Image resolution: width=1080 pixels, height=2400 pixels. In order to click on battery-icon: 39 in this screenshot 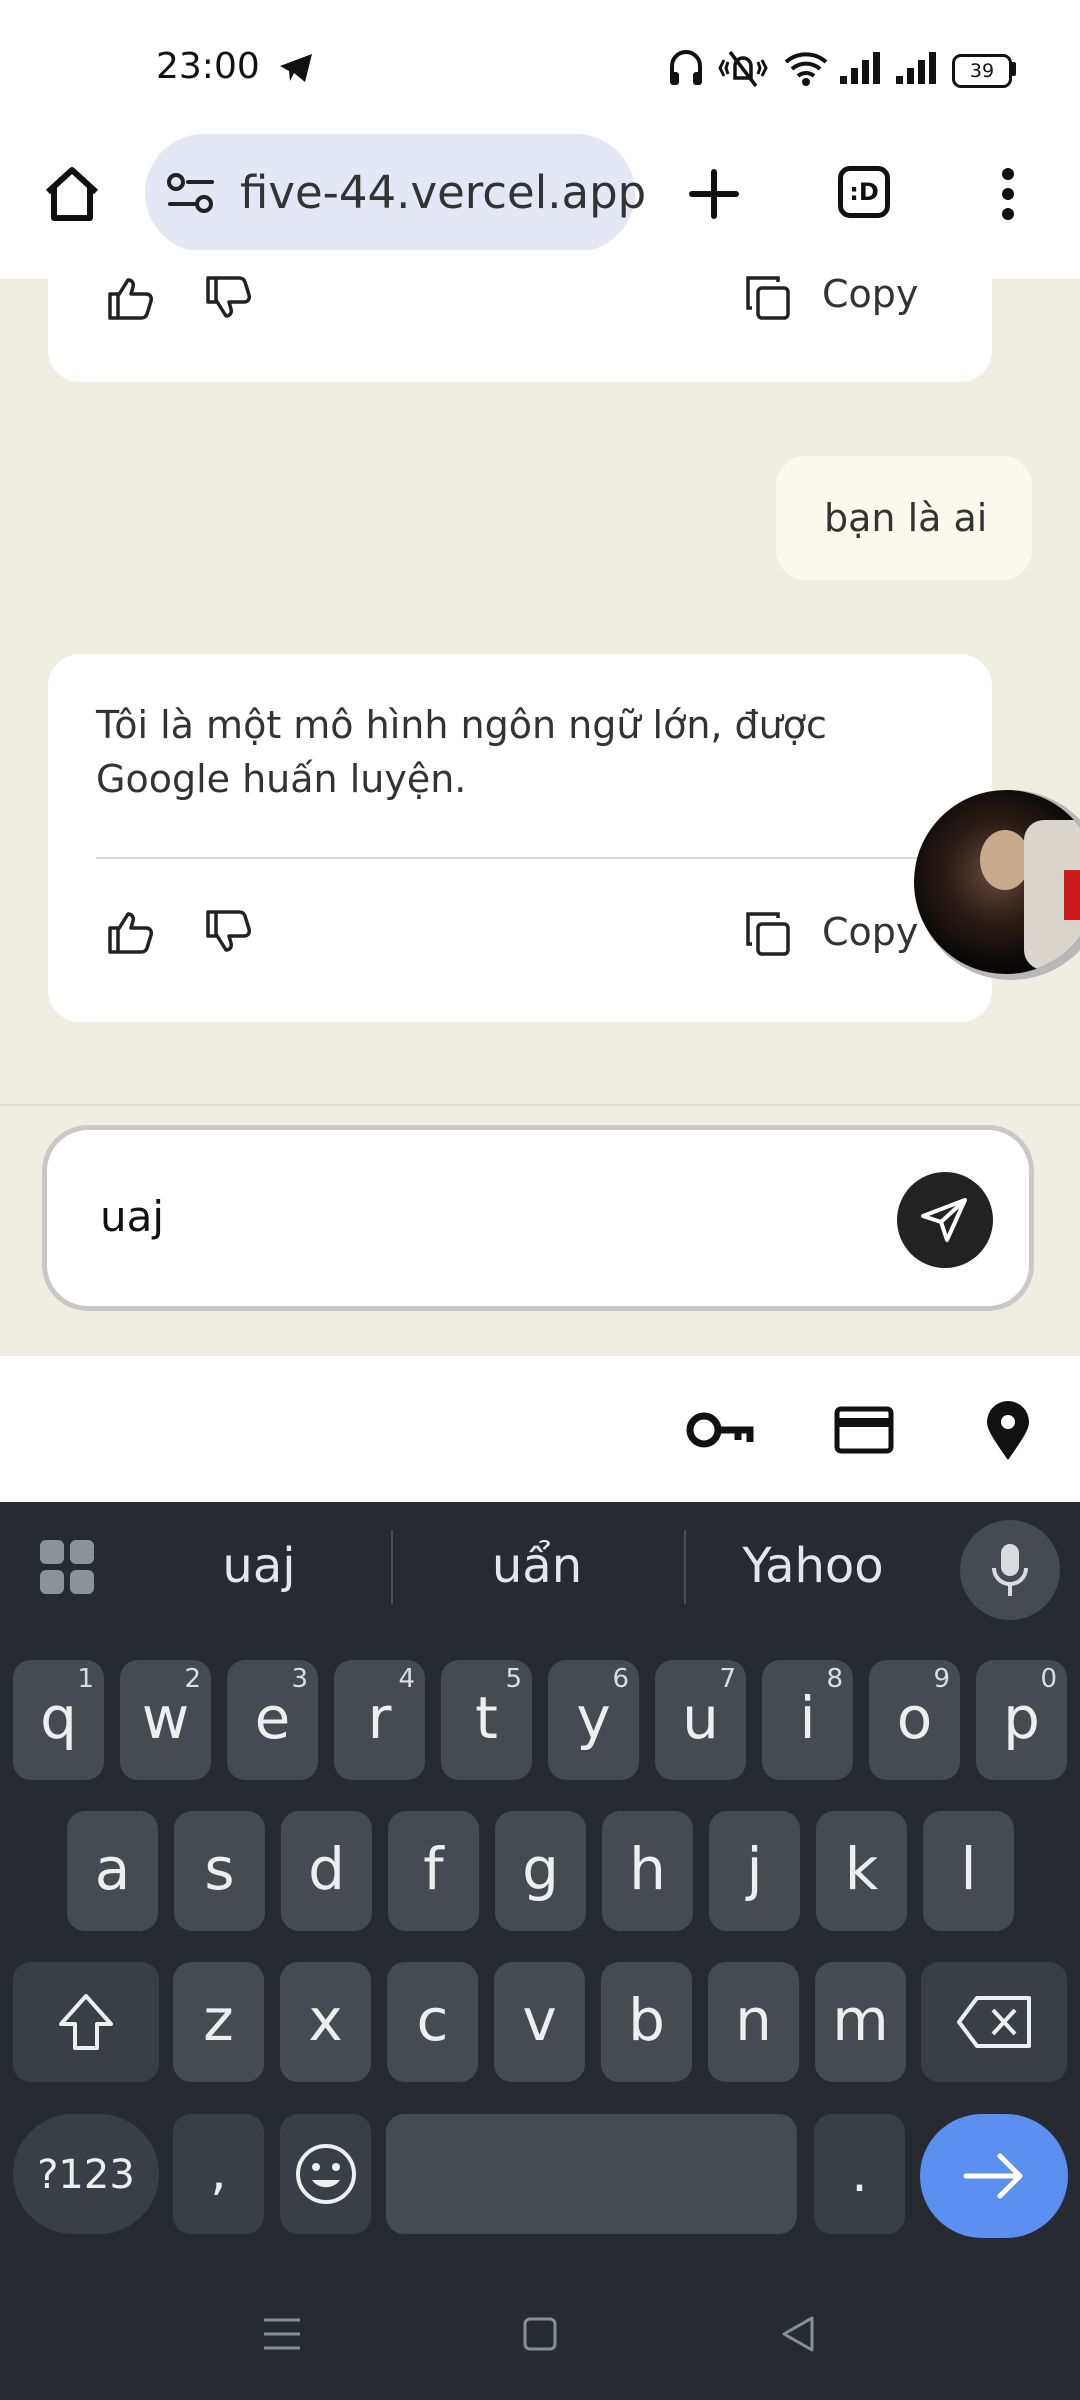, I will do `click(982, 71)`.